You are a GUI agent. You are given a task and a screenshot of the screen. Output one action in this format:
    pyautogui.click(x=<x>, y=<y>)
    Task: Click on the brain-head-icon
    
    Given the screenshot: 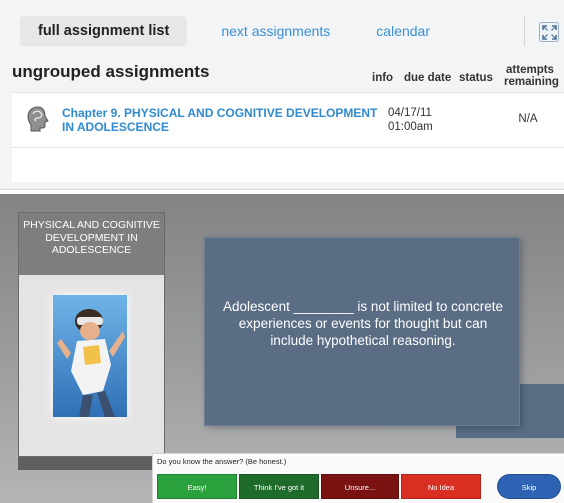 What is the action you would take?
    pyautogui.click(x=38, y=119)
    